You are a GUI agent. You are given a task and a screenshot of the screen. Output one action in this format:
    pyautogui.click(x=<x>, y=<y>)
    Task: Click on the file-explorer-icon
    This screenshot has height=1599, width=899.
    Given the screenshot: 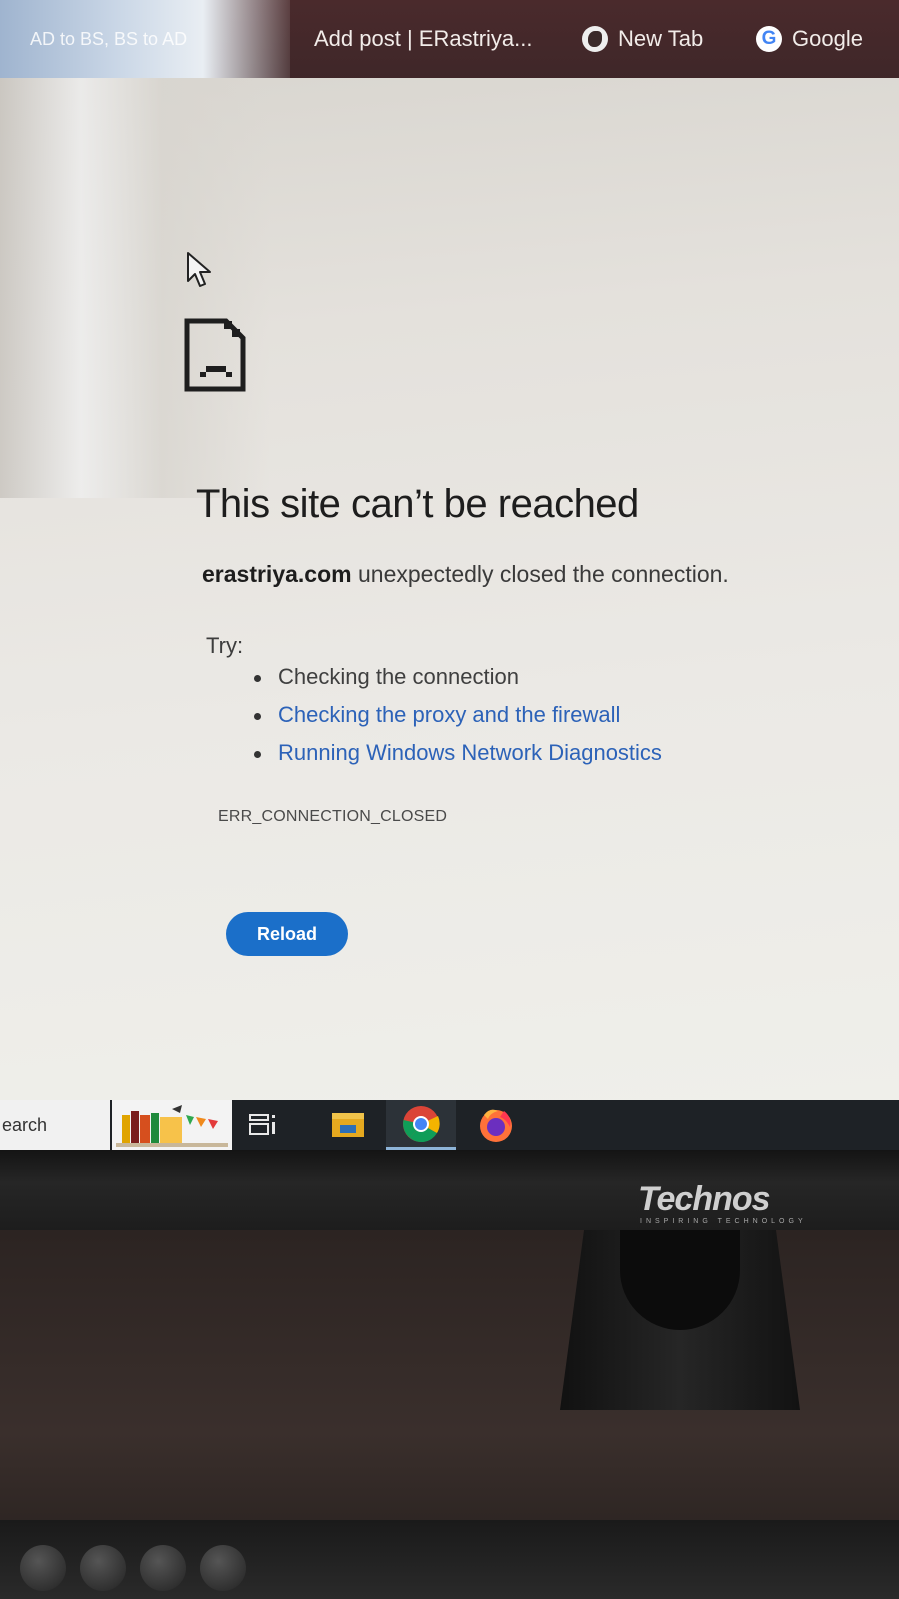 What is the action you would take?
    pyautogui.click(x=348, y=1125)
    